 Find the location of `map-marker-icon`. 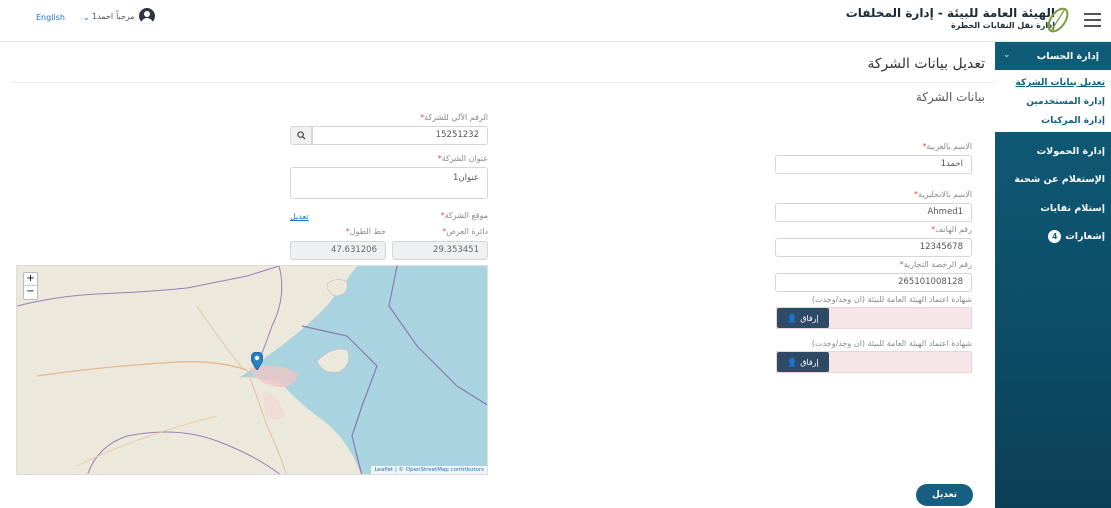

map-marker-icon is located at coordinates (257, 362).